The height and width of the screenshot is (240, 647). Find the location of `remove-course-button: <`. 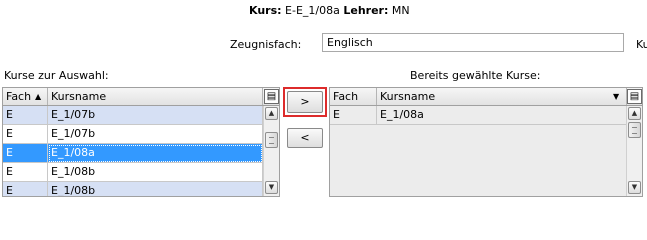

remove-course-button: < is located at coordinates (305, 138).